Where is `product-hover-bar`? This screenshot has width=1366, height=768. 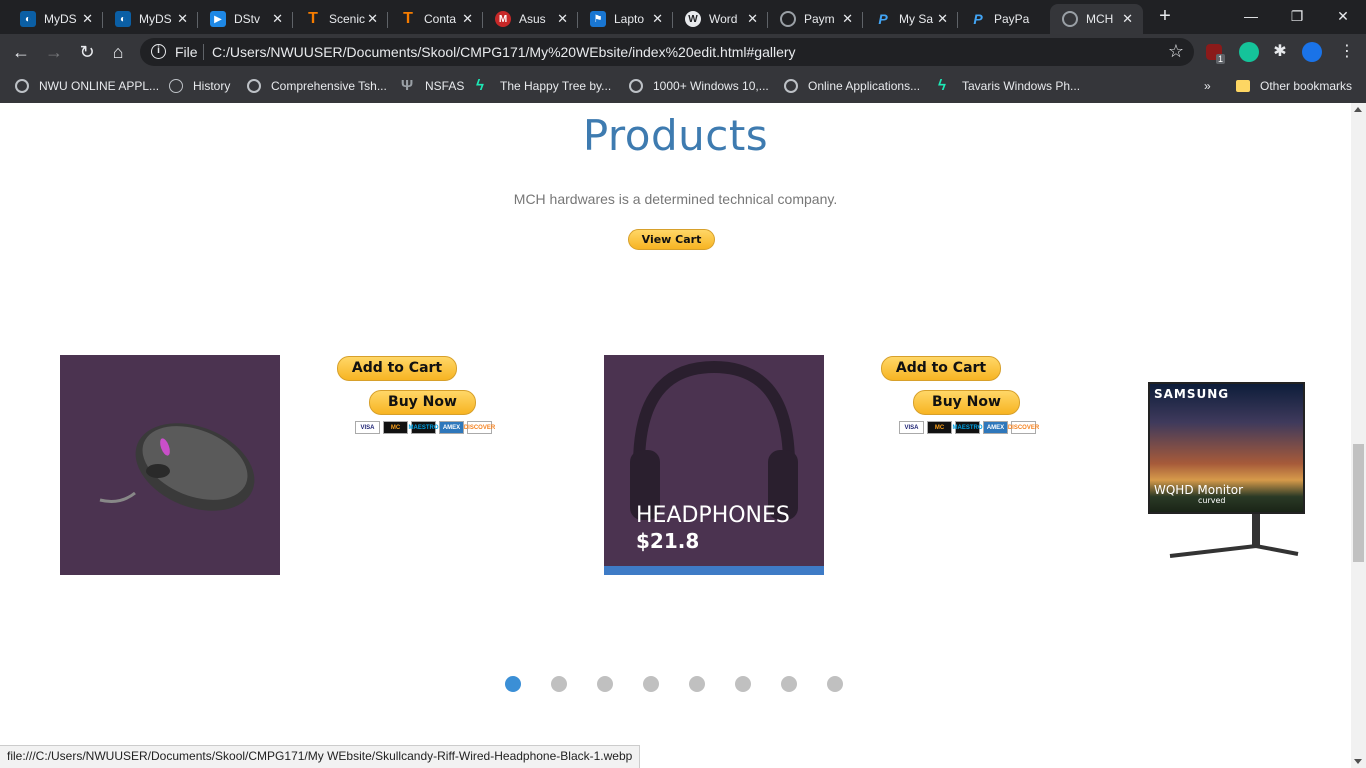
product-hover-bar is located at coordinates (714, 570).